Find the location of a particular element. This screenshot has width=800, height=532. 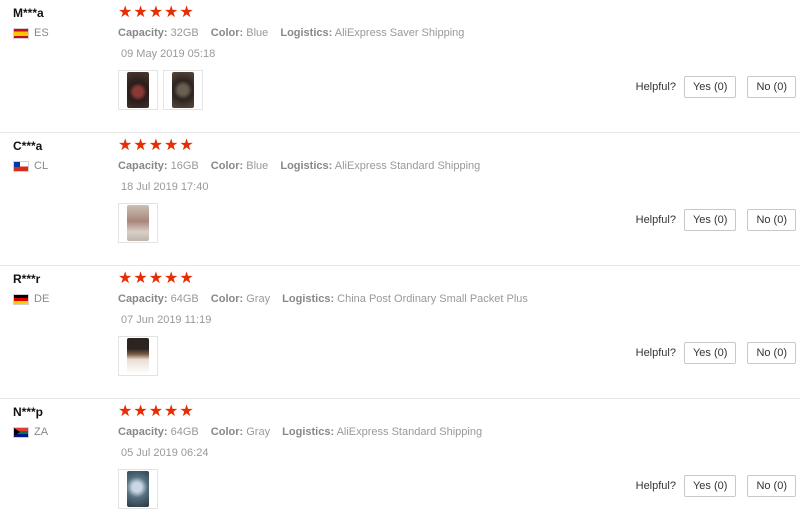

review-date: 09 May 2019 05:18 is located at coordinates (168, 54).